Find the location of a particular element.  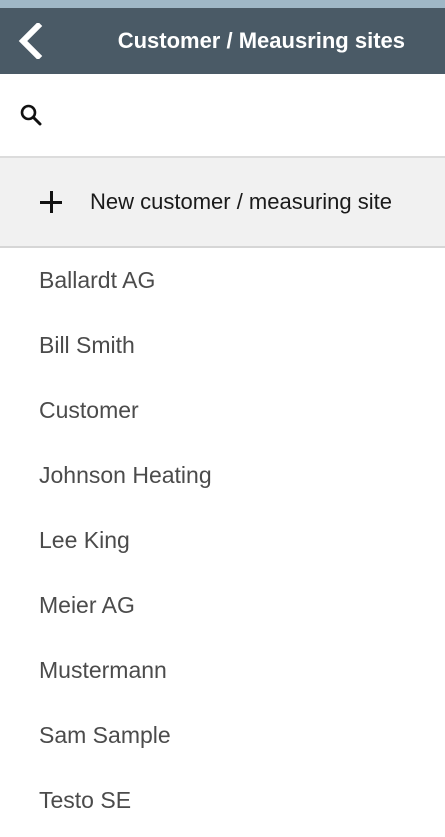

list-item: Lee King is located at coordinates (222, 540).